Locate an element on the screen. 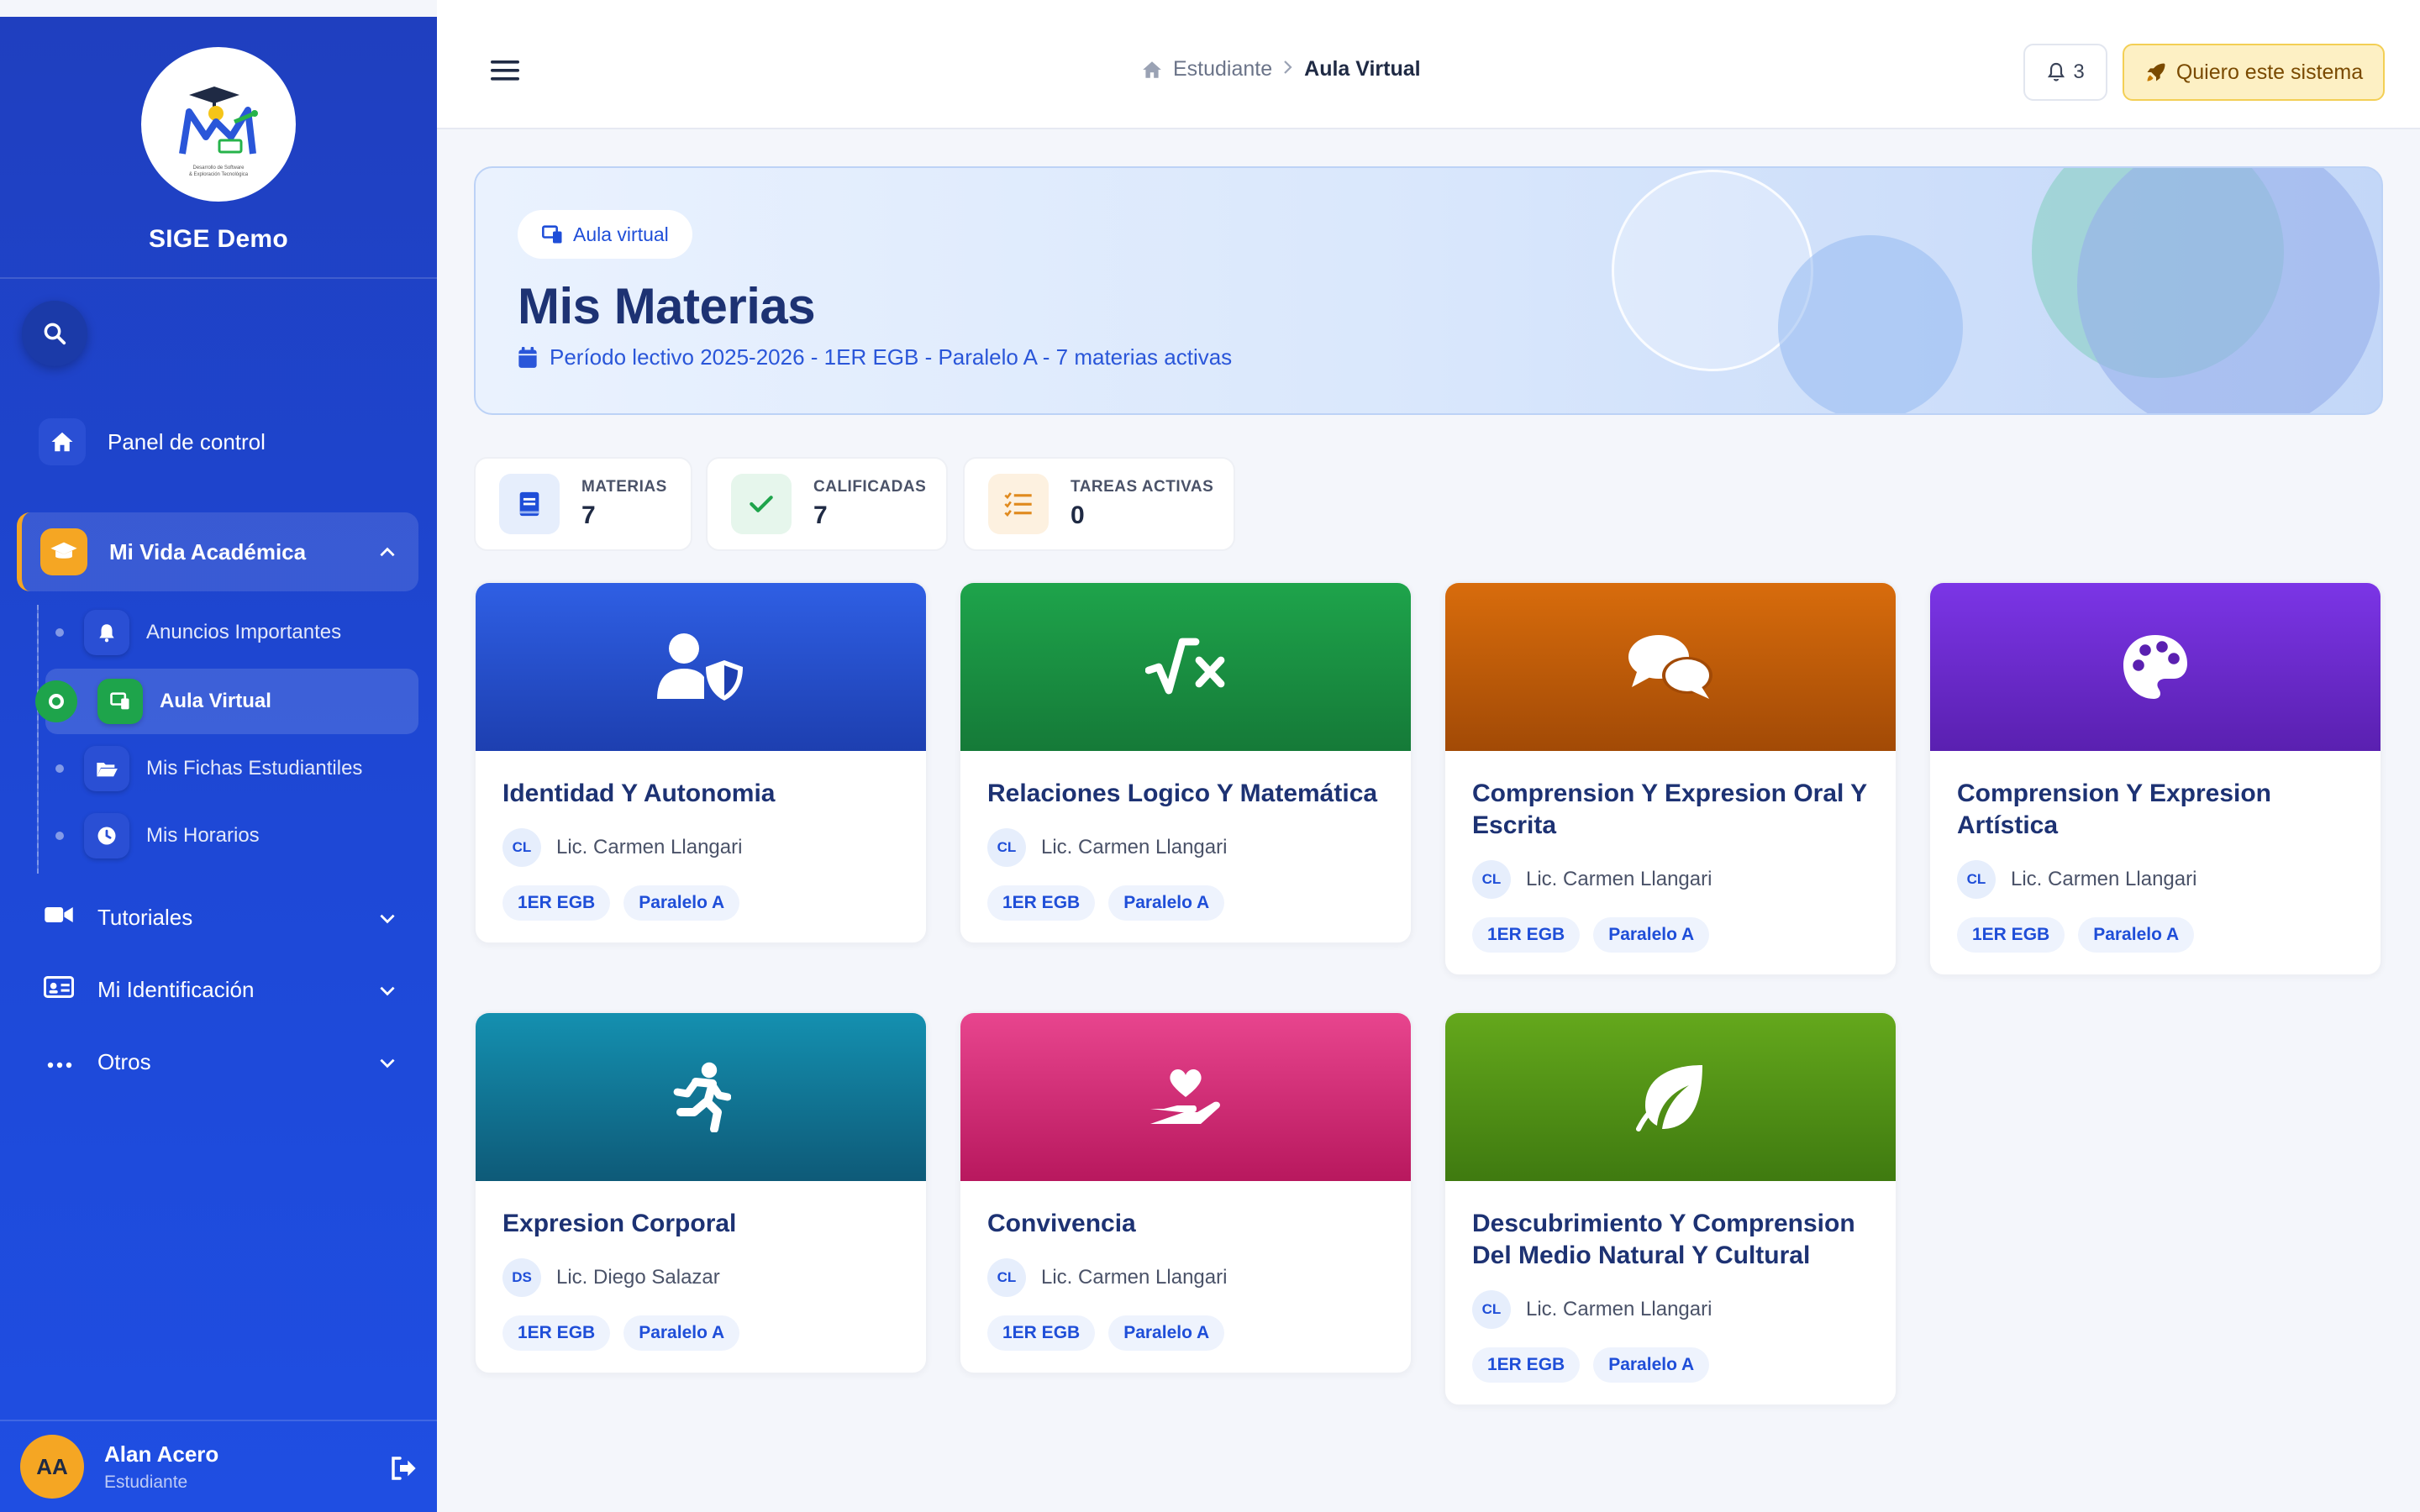  calendar-icon is located at coordinates (527, 357).